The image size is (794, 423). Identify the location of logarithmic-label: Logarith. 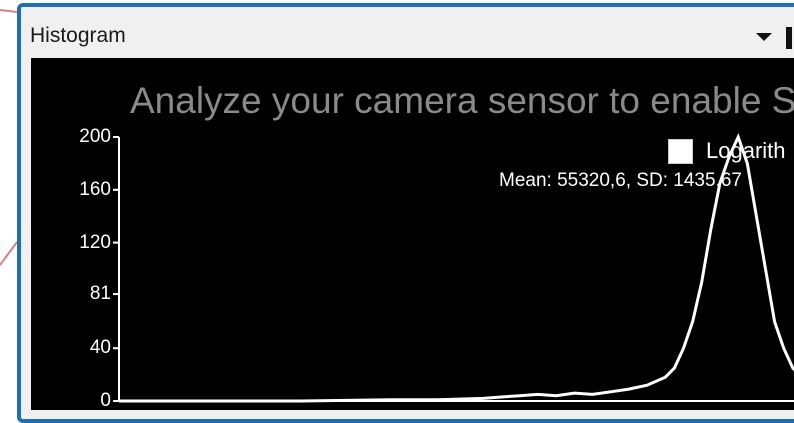
(746, 150).